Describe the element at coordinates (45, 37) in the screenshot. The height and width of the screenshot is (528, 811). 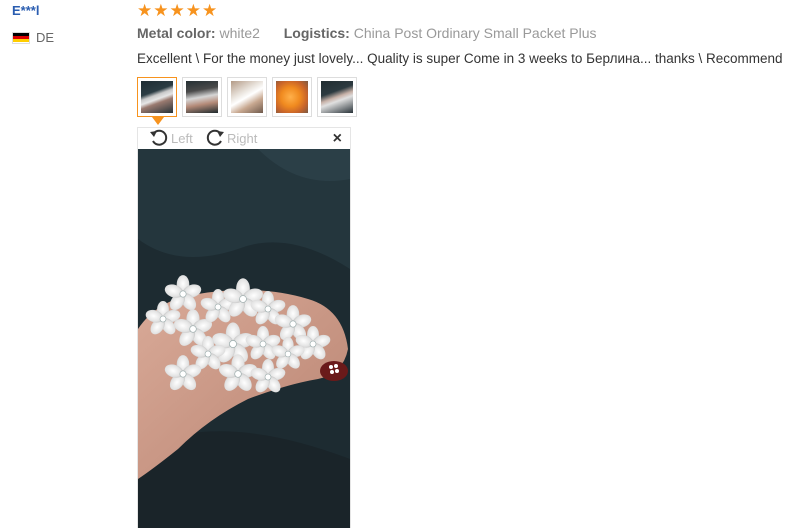
I see `country-code: DE` at that location.